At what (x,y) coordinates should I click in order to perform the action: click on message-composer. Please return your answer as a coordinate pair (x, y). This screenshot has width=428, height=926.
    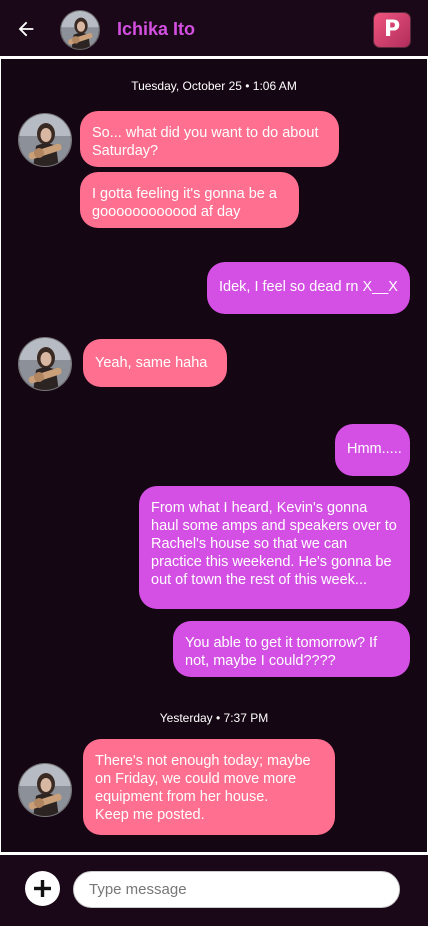
    Looking at the image, I should click on (214, 890).